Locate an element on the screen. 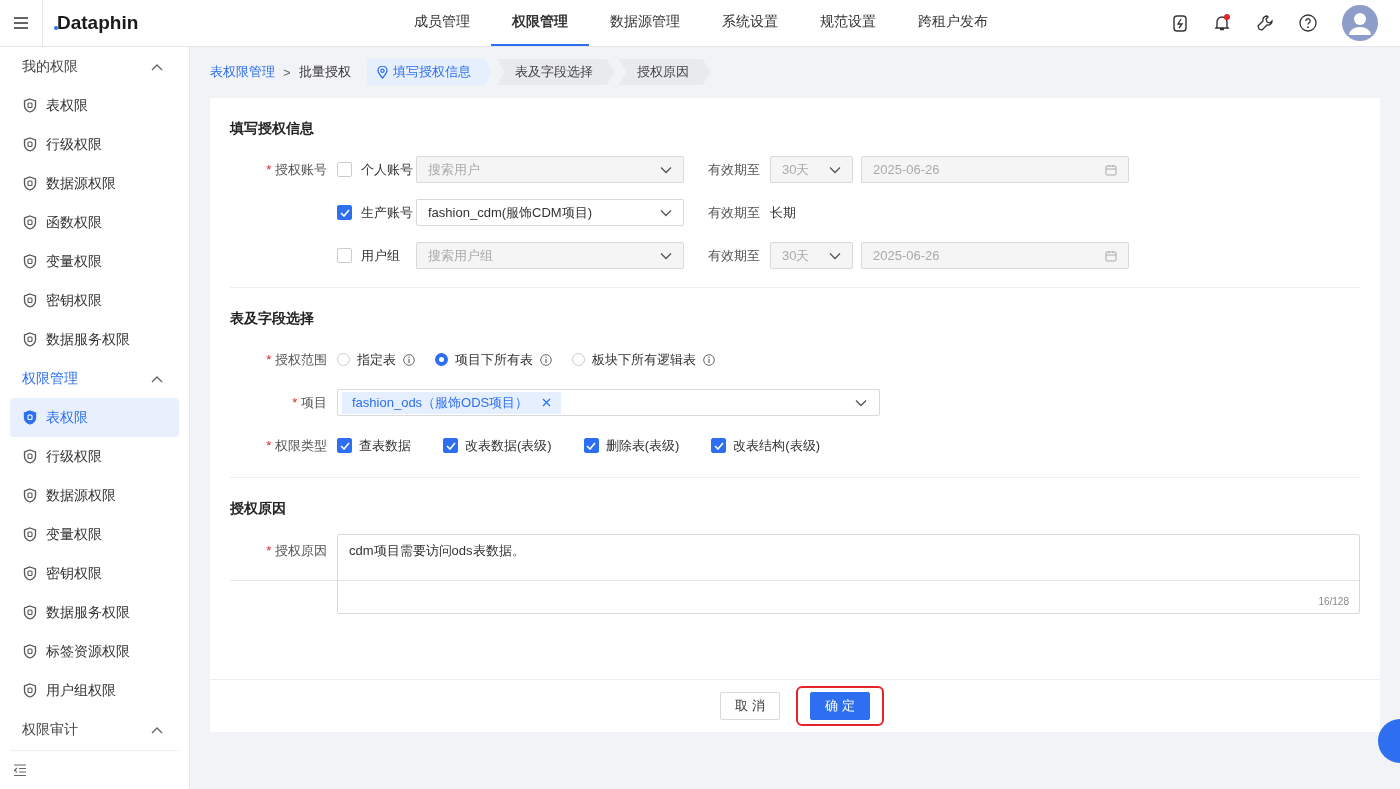 The height and width of the screenshot is (789, 1400). help-icon is located at coordinates (1308, 23).